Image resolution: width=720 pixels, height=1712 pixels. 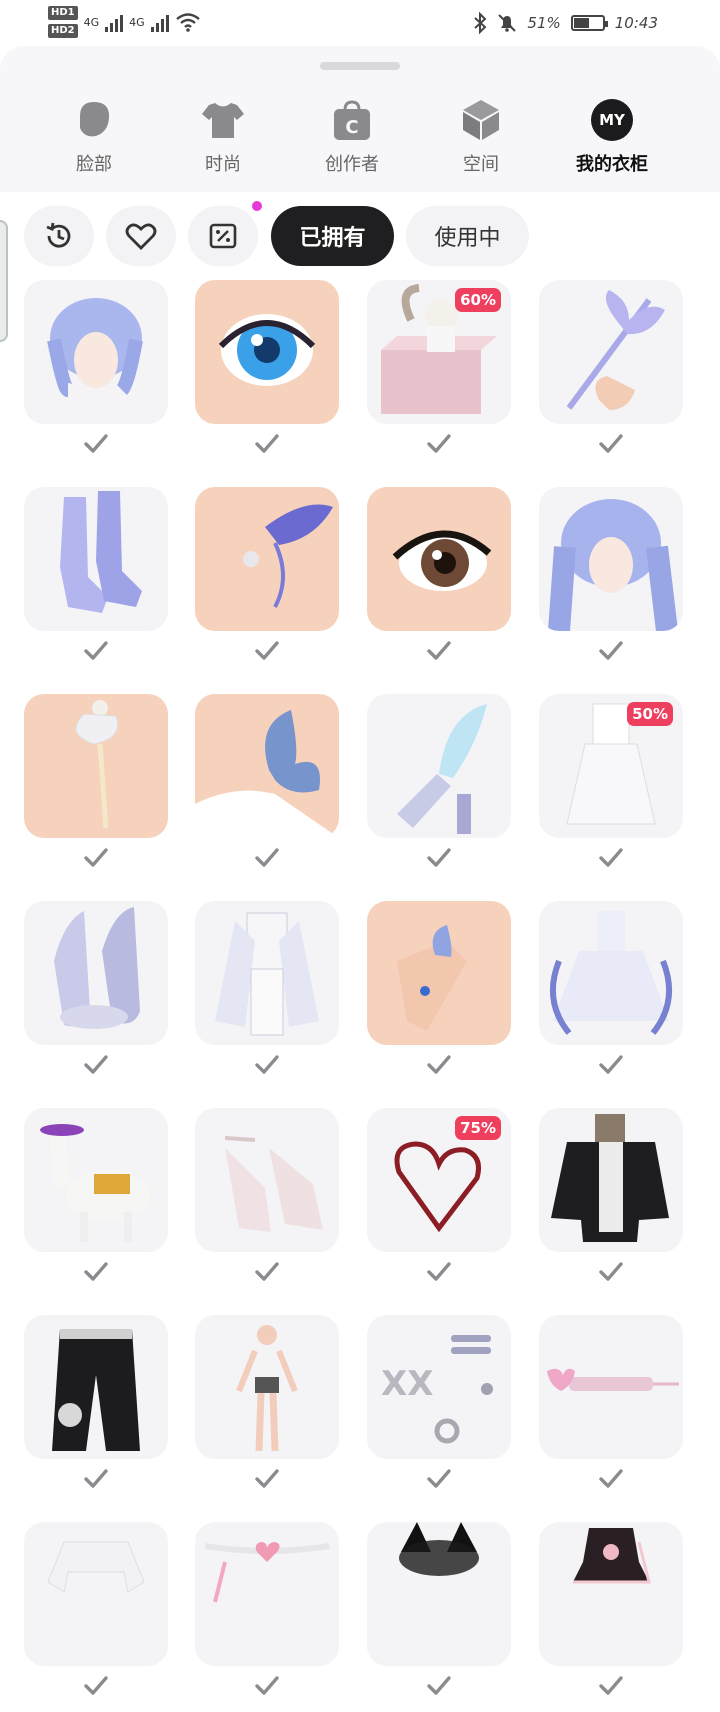 I want to click on wardrobe-item: 50%, so click(x=611, y=789).